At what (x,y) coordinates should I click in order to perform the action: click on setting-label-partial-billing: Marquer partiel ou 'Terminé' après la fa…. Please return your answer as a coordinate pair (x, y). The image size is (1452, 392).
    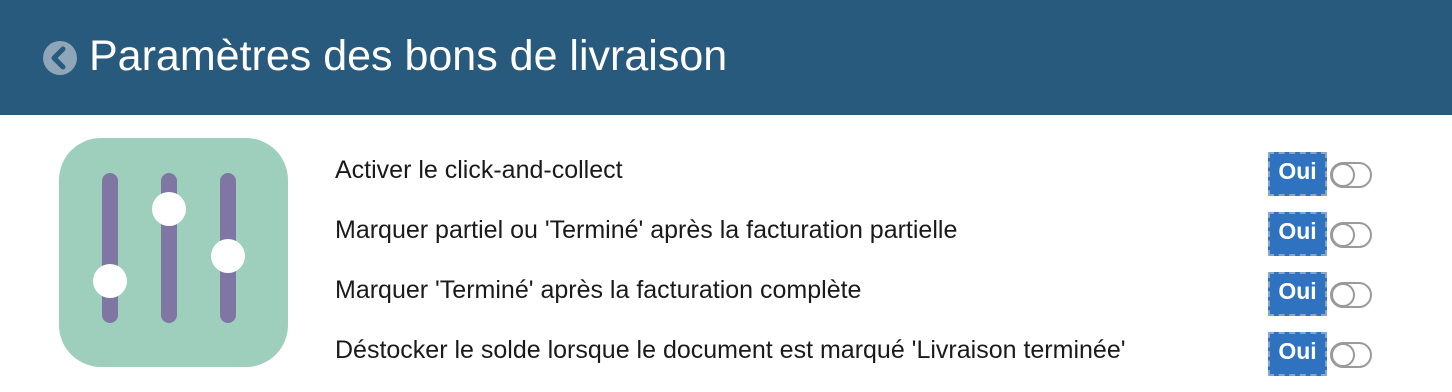
    Looking at the image, I should click on (646, 230).